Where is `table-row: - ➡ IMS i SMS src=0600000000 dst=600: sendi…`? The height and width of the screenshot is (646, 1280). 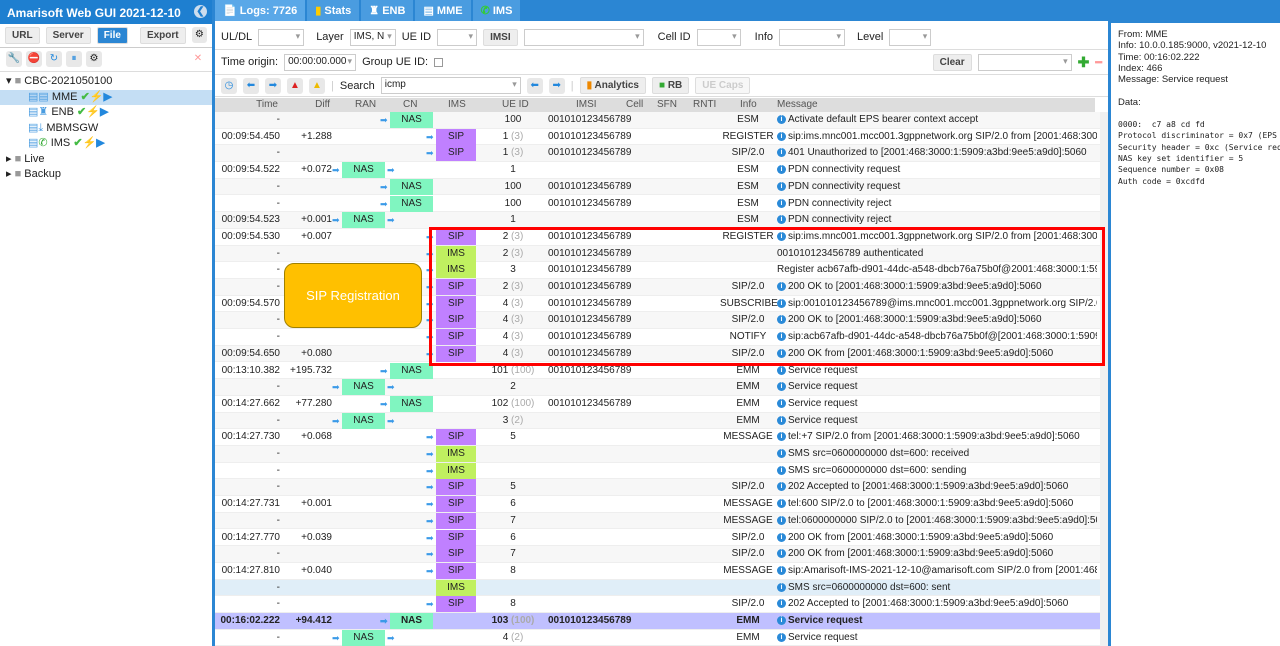
table-row: - ➡ IMS i SMS src=0600000000 dst=600: sendi… is located at coordinates (657, 471).